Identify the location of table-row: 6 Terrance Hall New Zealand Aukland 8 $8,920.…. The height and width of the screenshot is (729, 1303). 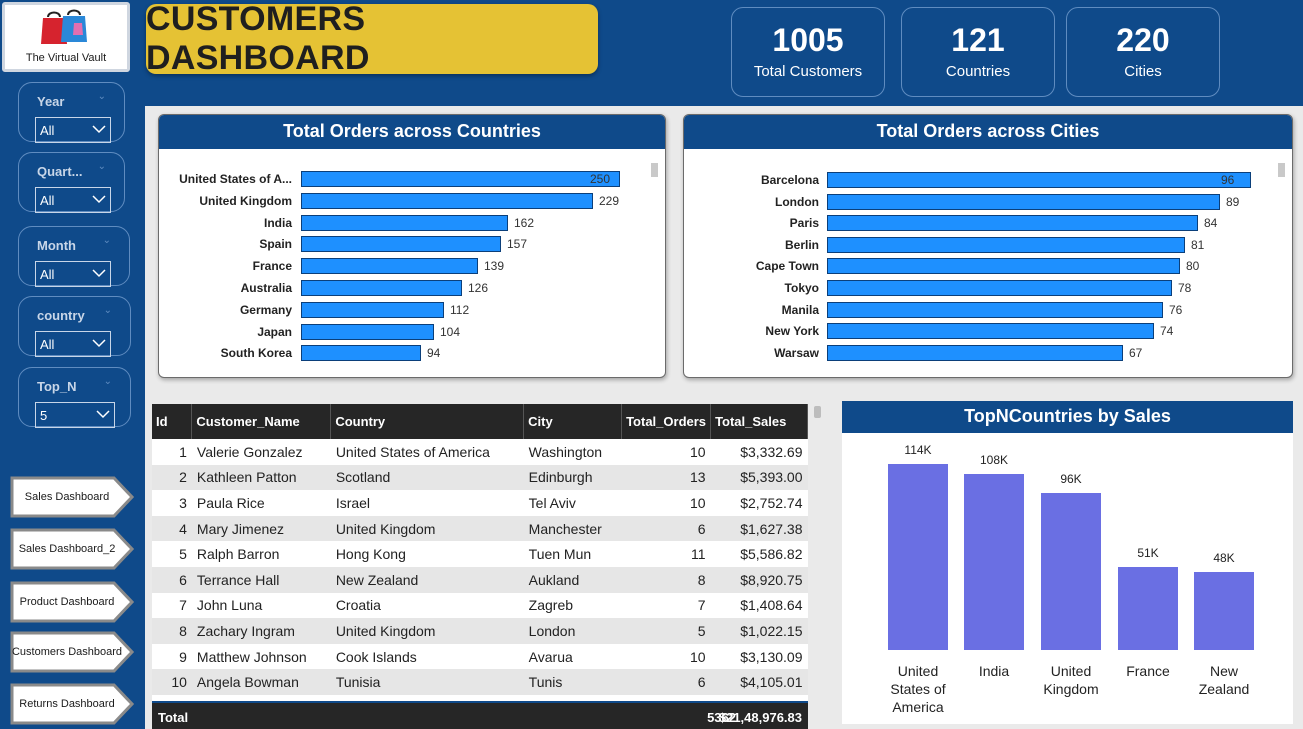
(480, 579).